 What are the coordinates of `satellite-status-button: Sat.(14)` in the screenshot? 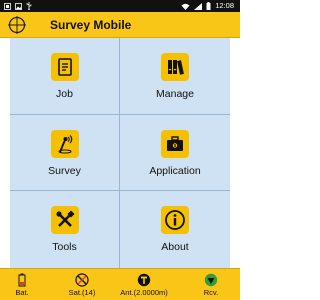 It's located at (82, 284).